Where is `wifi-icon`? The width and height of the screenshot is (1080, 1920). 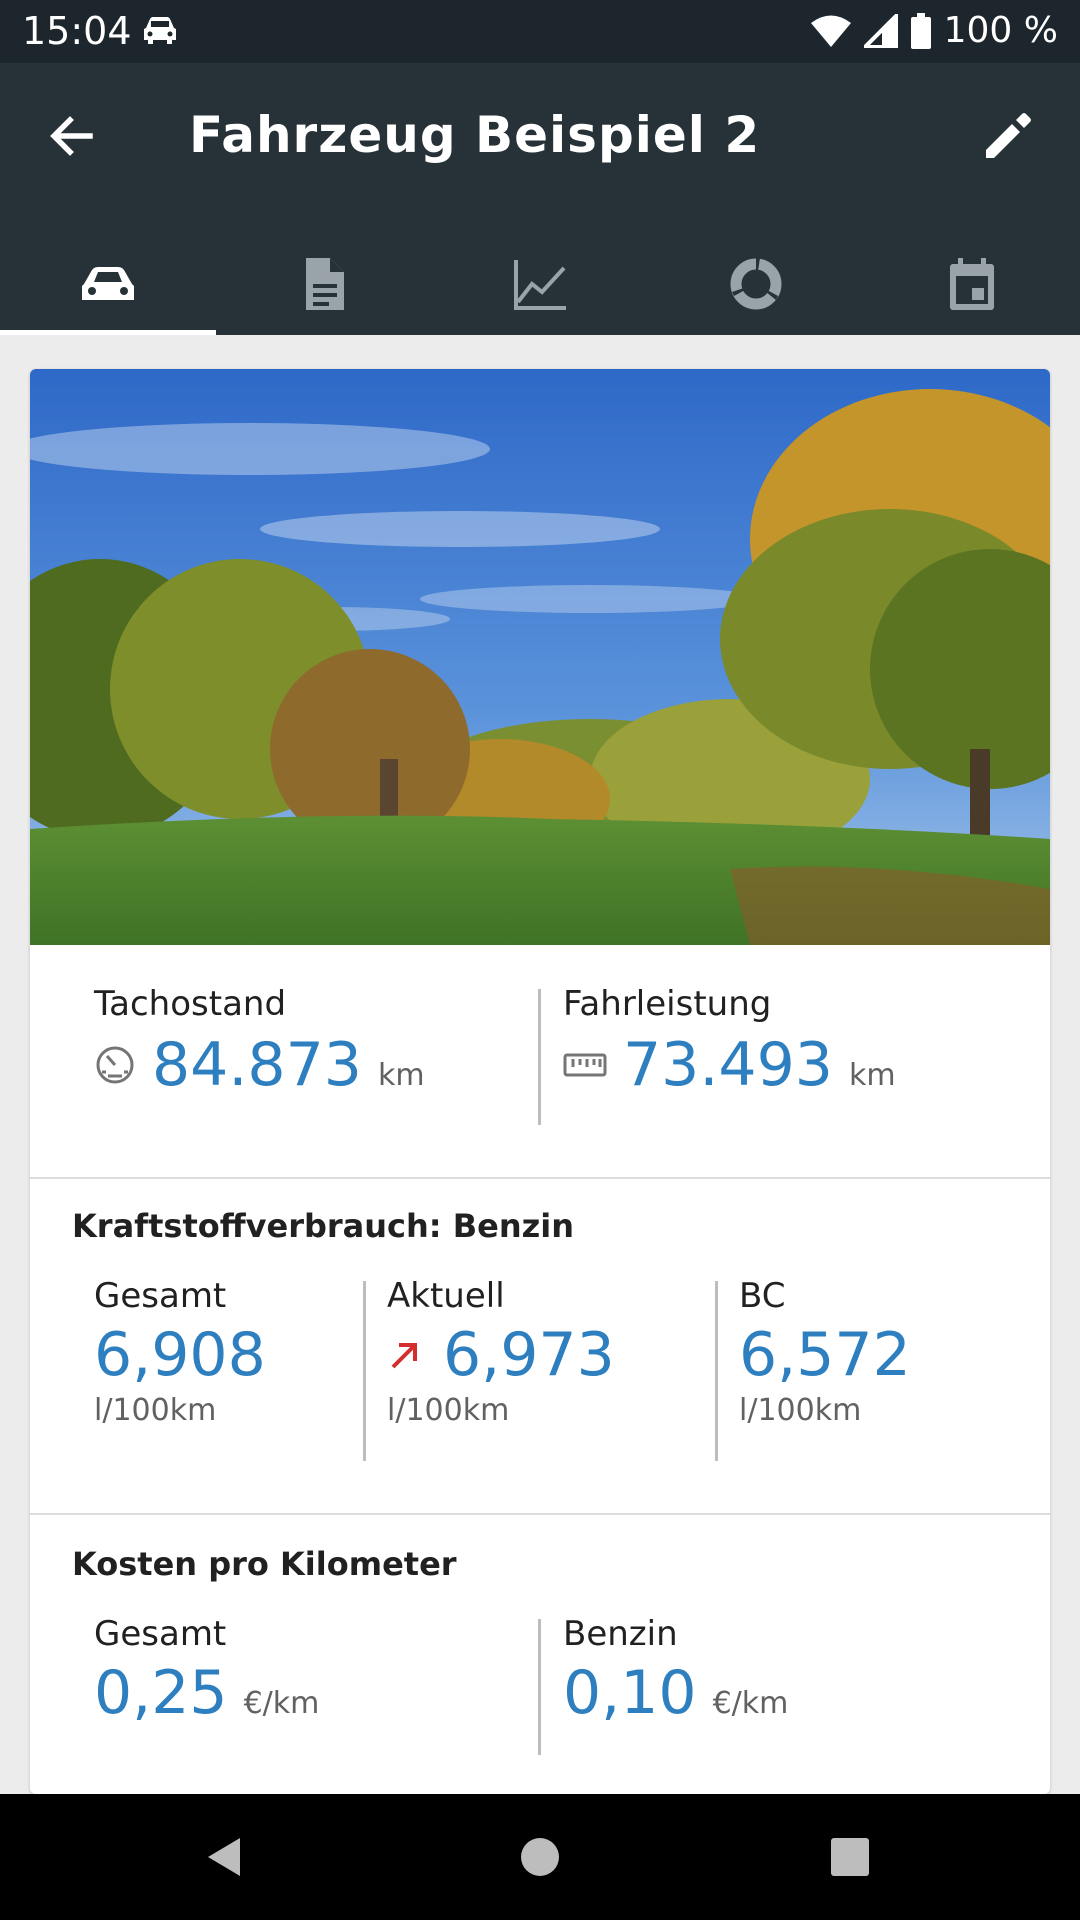 wifi-icon is located at coordinates (830, 31).